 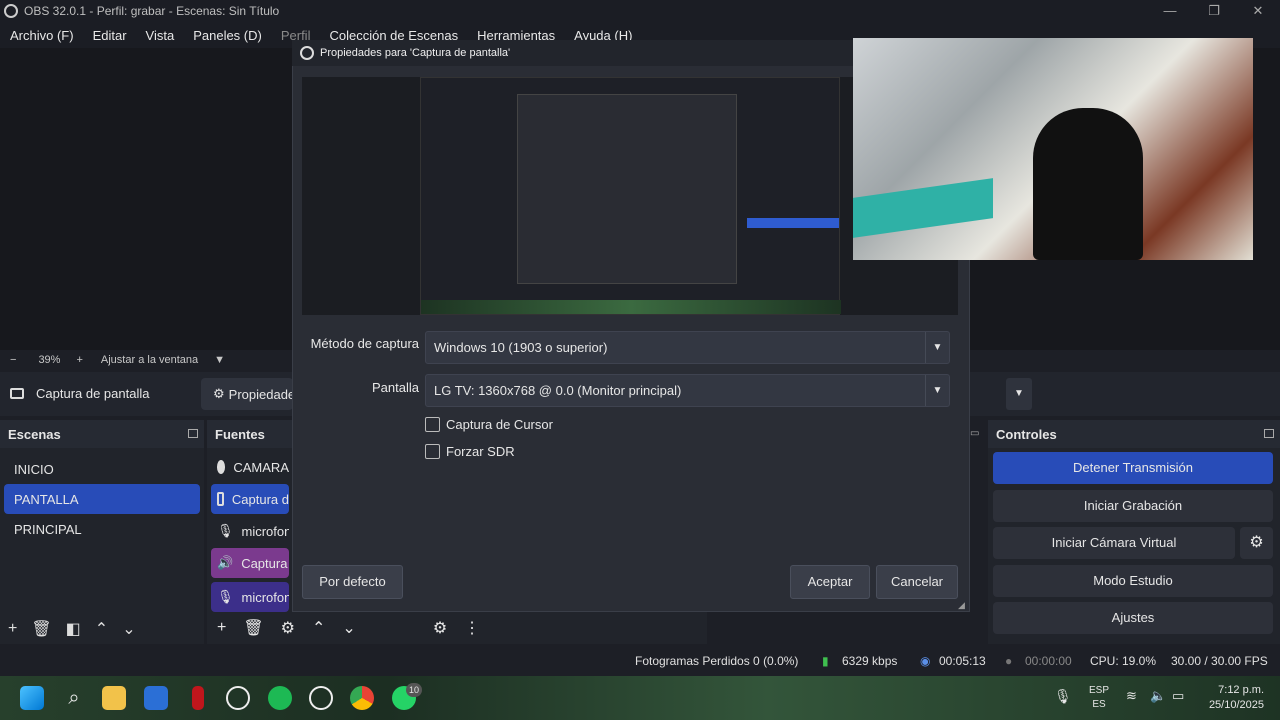 What do you see at coordinates (1133, 468) in the screenshot?
I see `stop-stream-button: Detener Transmisión` at bounding box center [1133, 468].